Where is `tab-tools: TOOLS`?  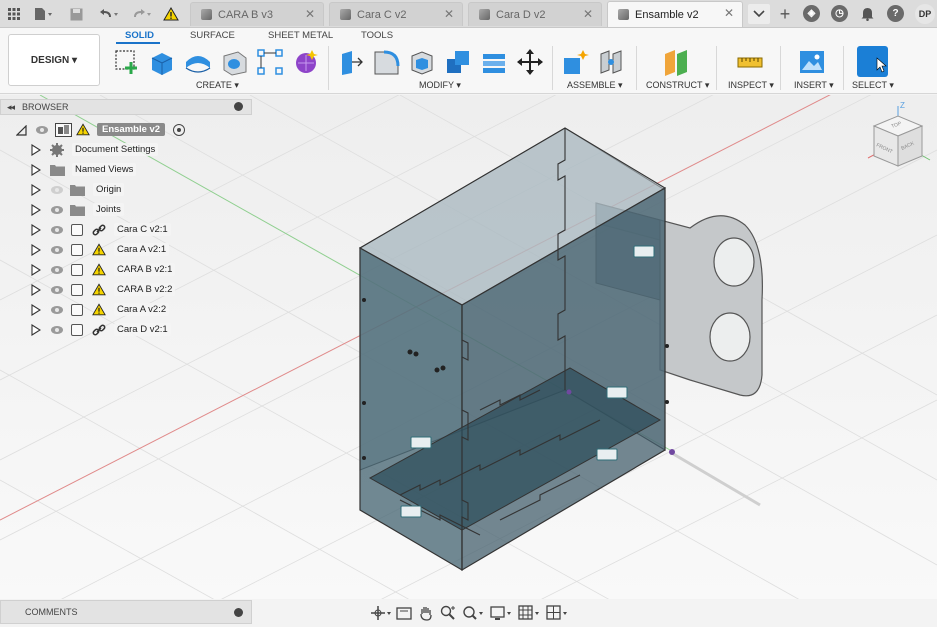
tab-tools: TOOLS is located at coordinates (377, 35).